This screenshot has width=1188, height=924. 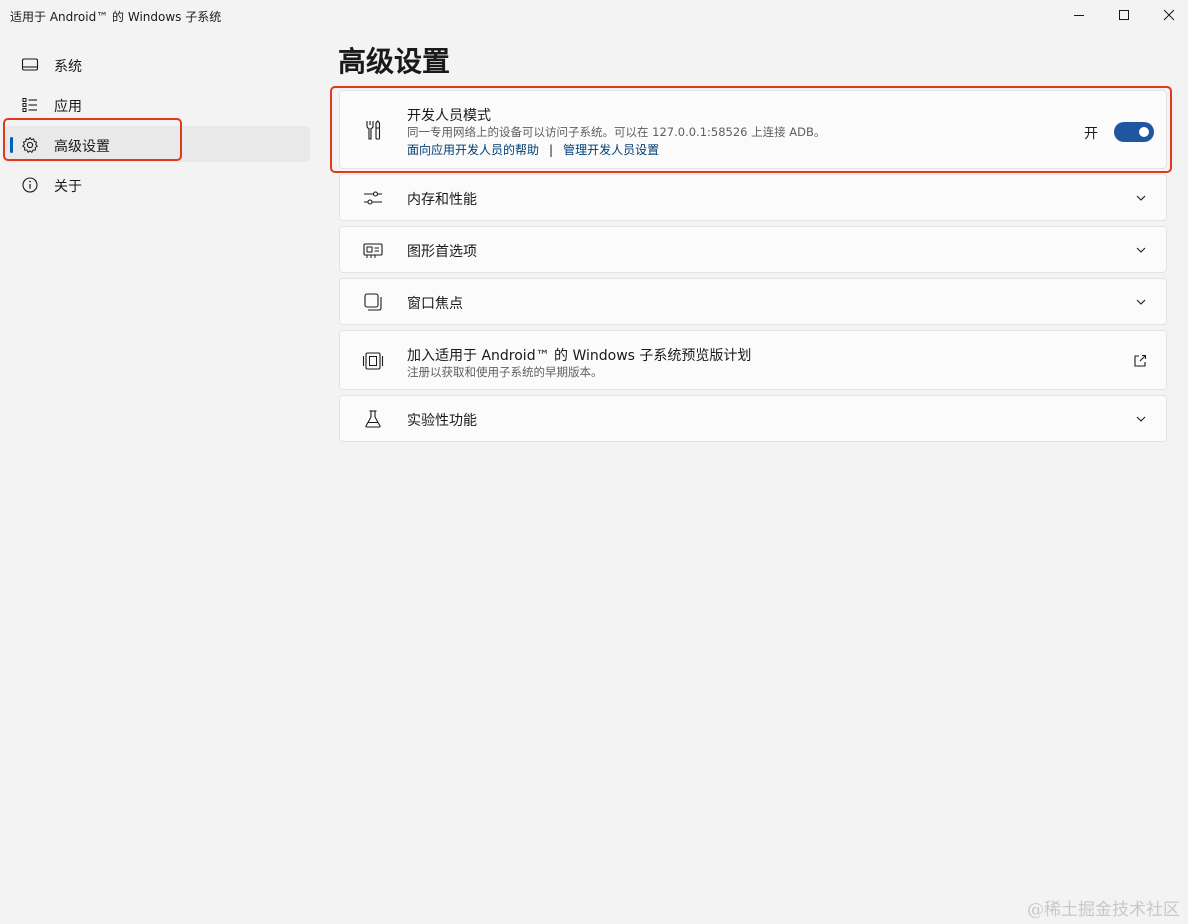 I want to click on selection-indicator, so click(x=11, y=145).